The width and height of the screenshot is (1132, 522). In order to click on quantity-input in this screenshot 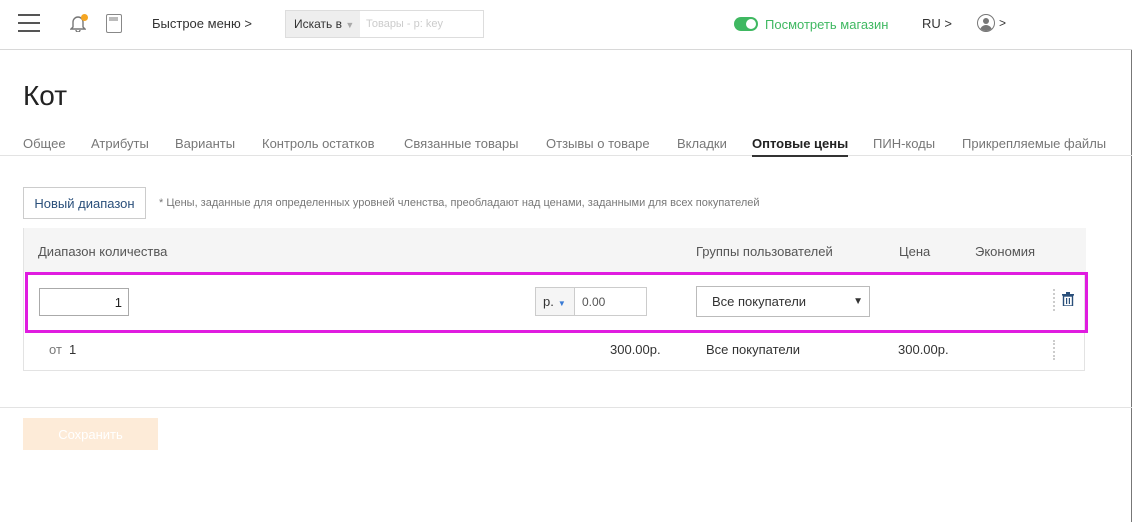, I will do `click(84, 302)`.